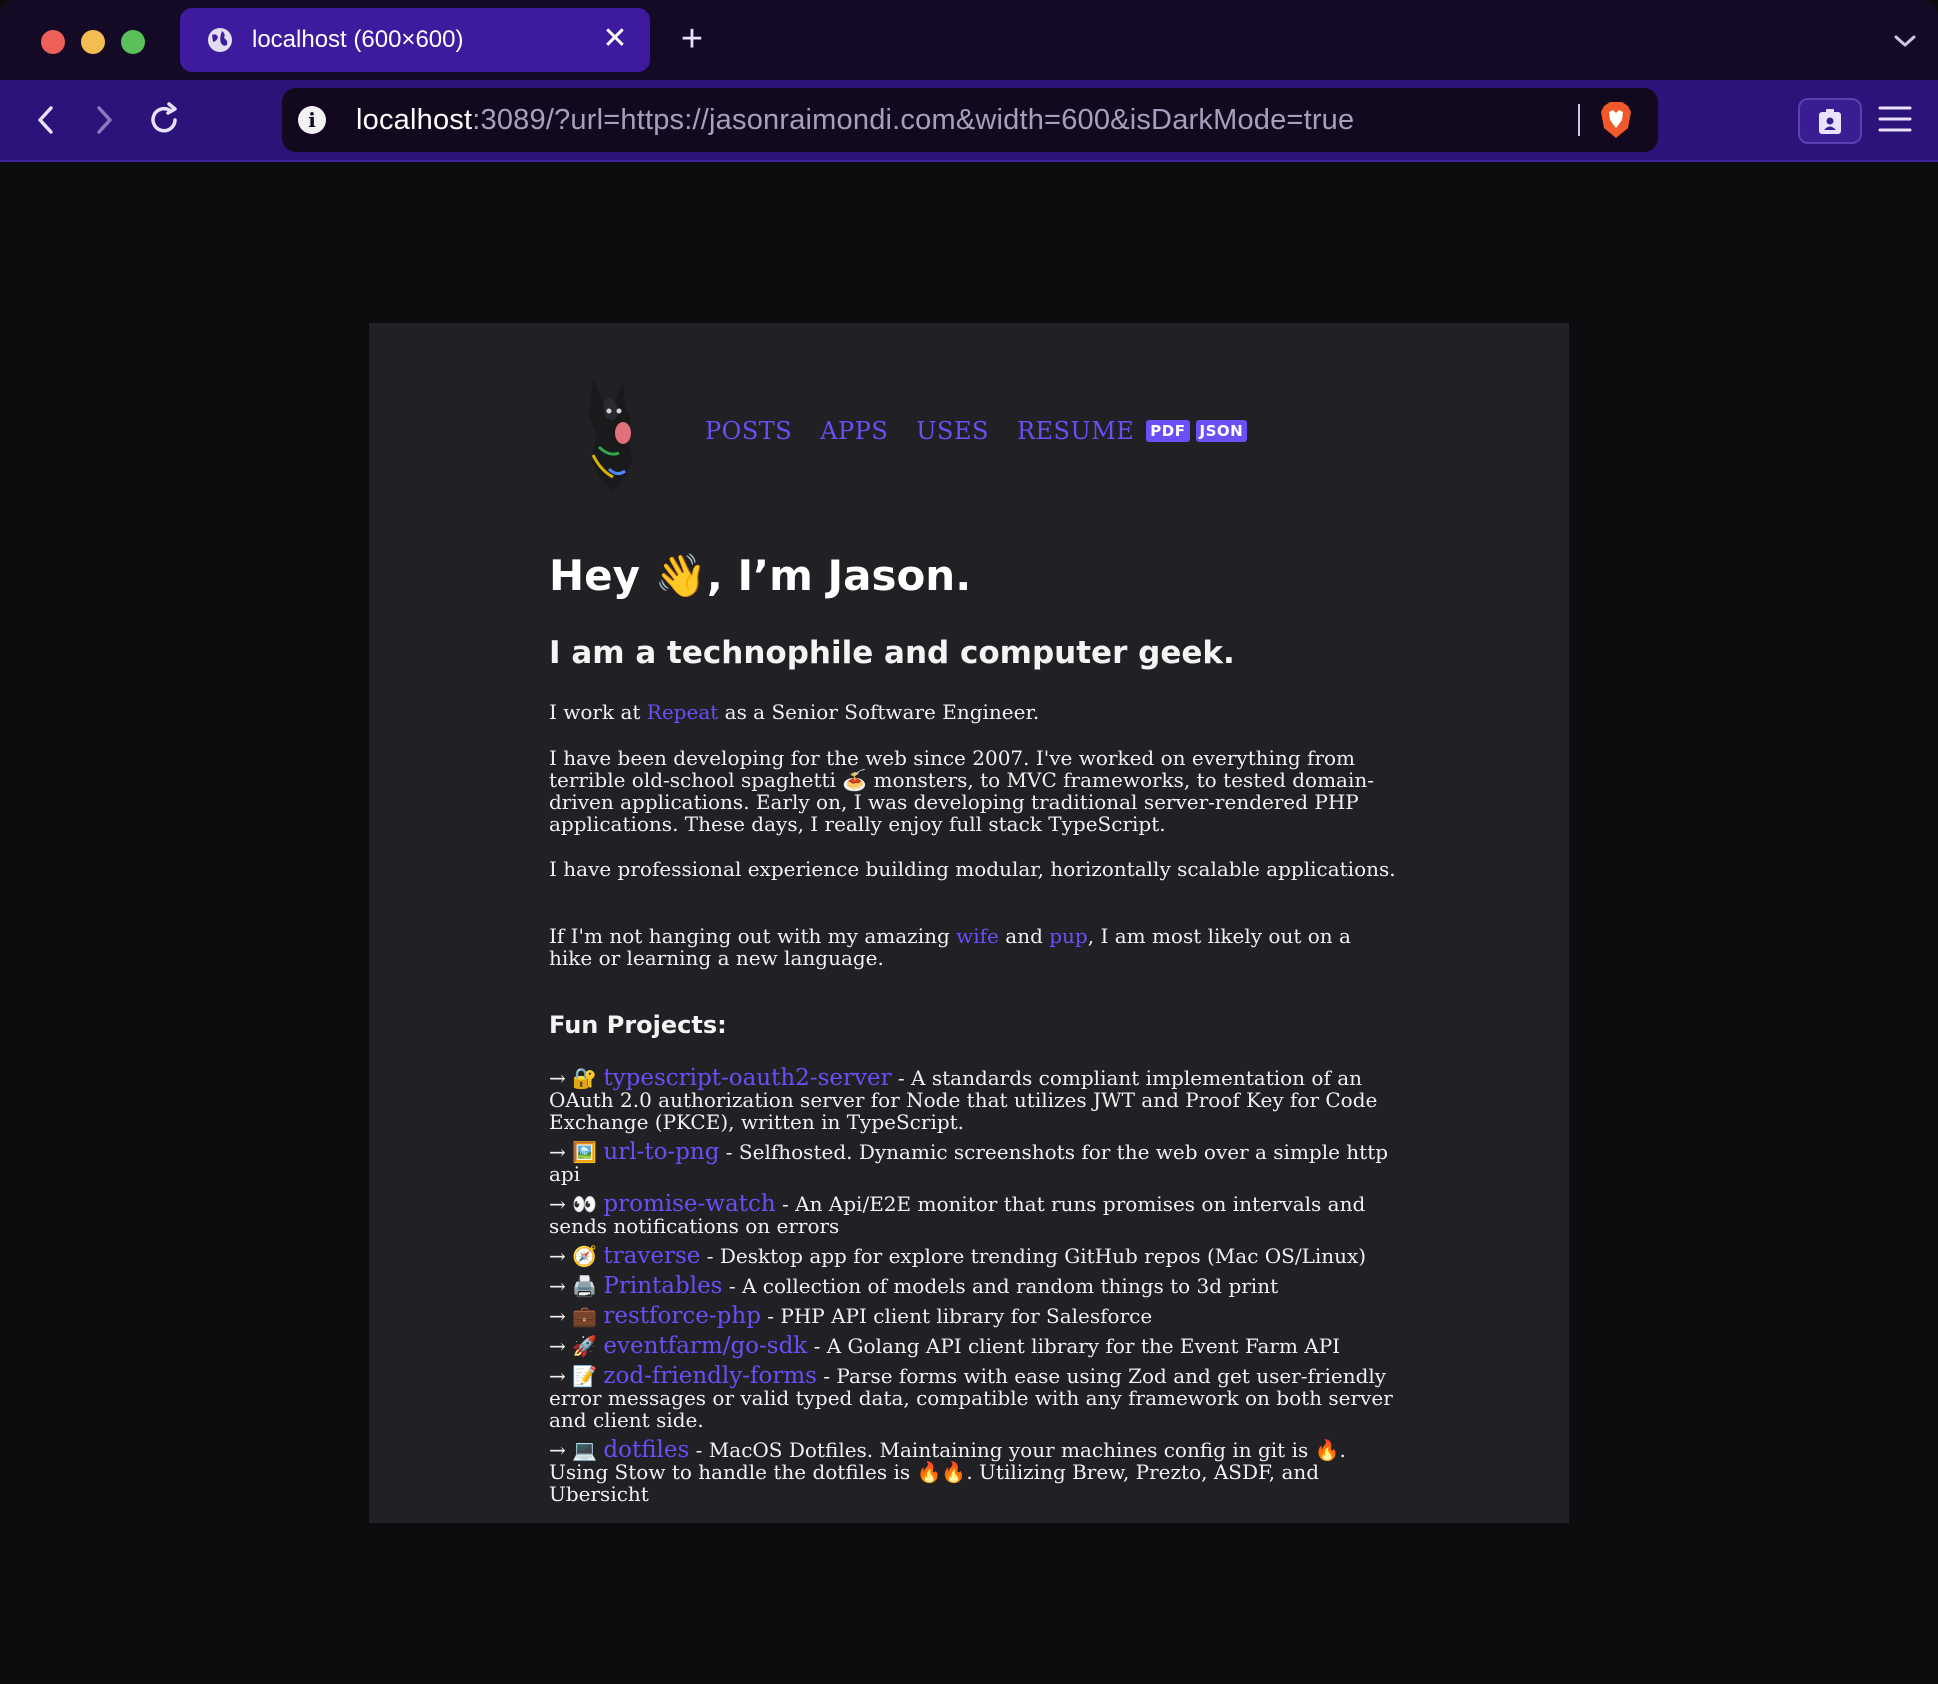 The height and width of the screenshot is (1684, 1938). What do you see at coordinates (1616, 120) in the screenshot?
I see `brave-shields-icon` at bounding box center [1616, 120].